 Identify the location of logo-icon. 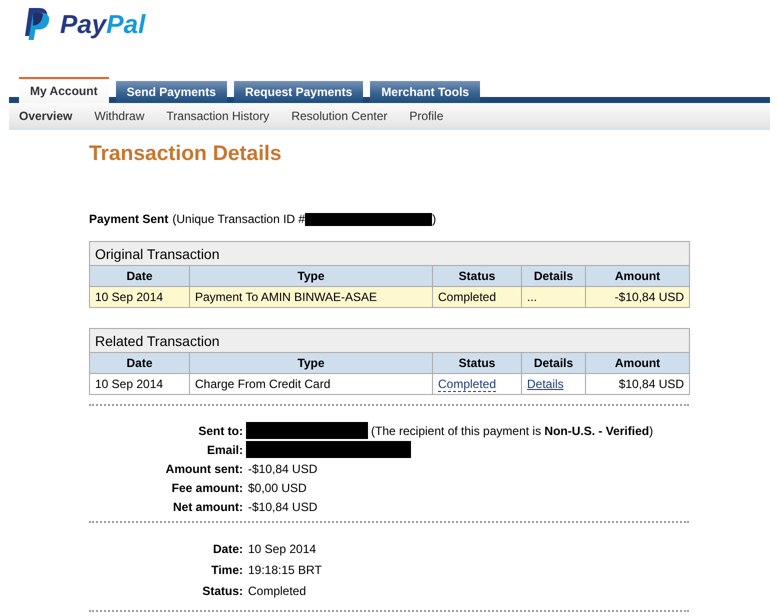
(38, 24).